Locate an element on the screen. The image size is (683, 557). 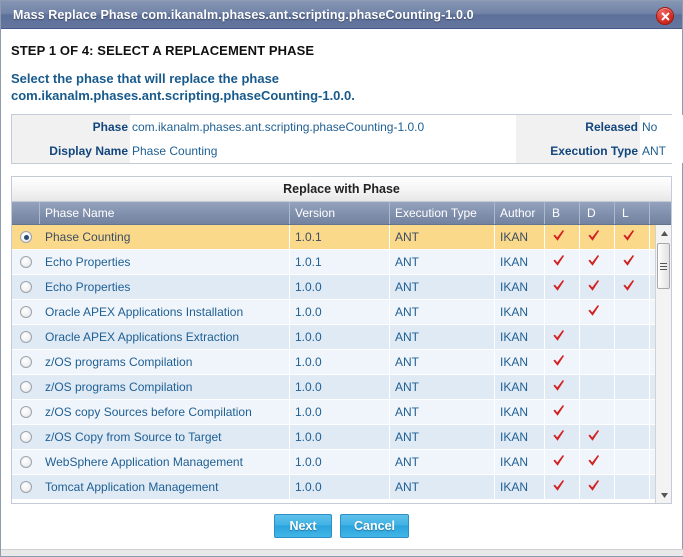
cell-phase-name: z/OS Copy from Source to Target is located at coordinates (165, 437).